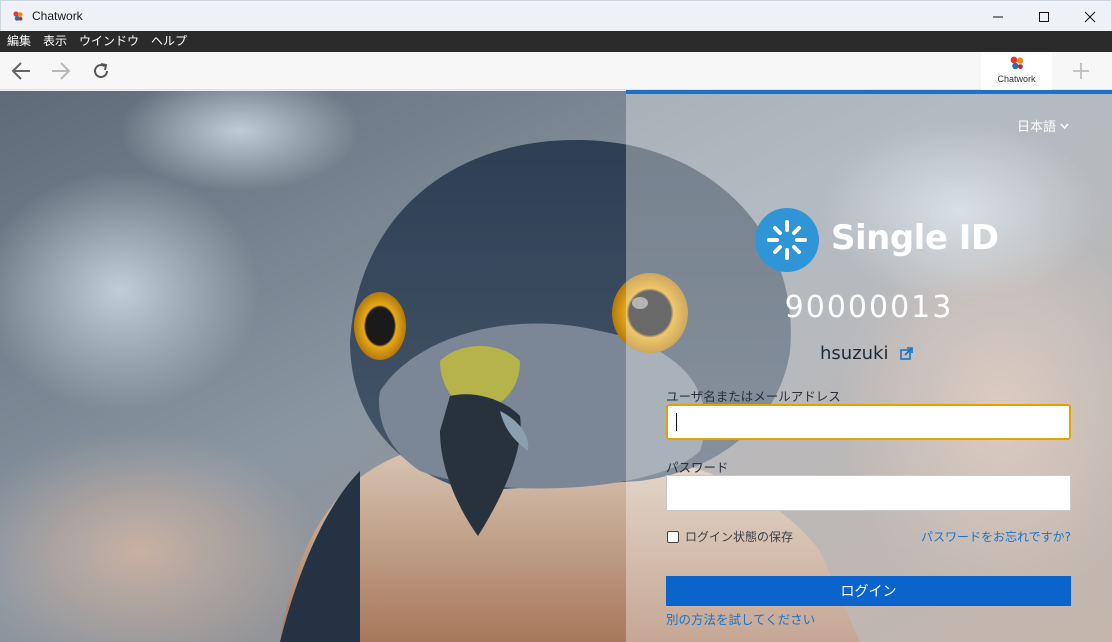  I want to click on plus-icon, so click(1081, 71).